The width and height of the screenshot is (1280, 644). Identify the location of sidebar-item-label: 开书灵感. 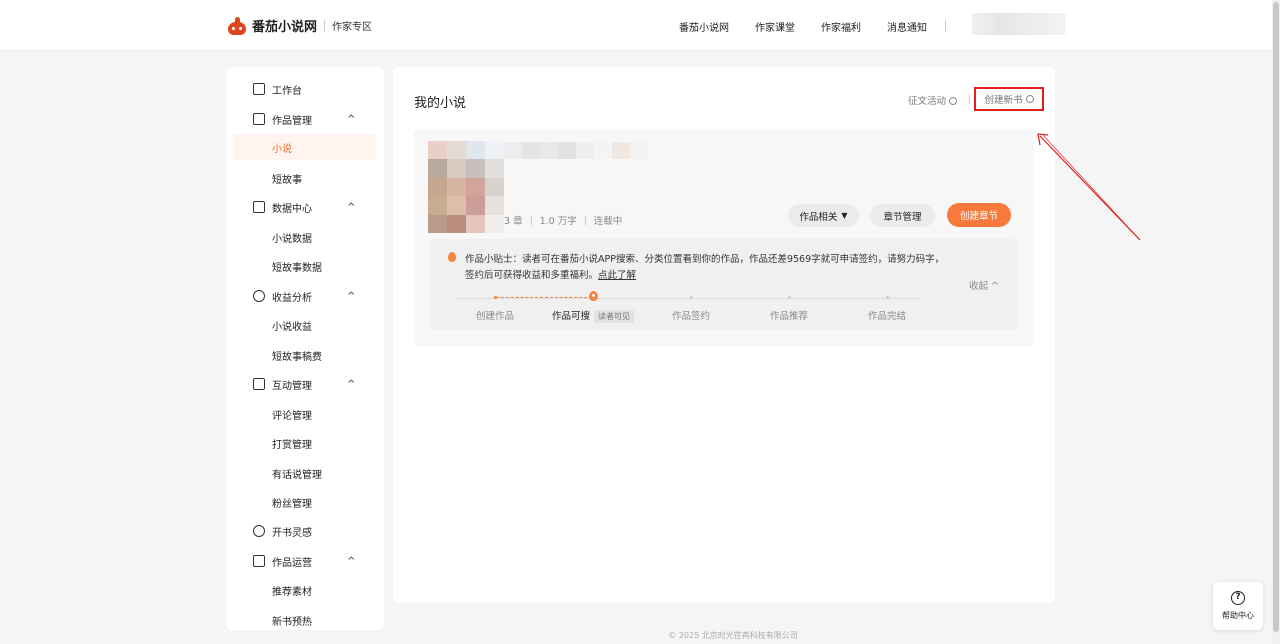
(292, 533).